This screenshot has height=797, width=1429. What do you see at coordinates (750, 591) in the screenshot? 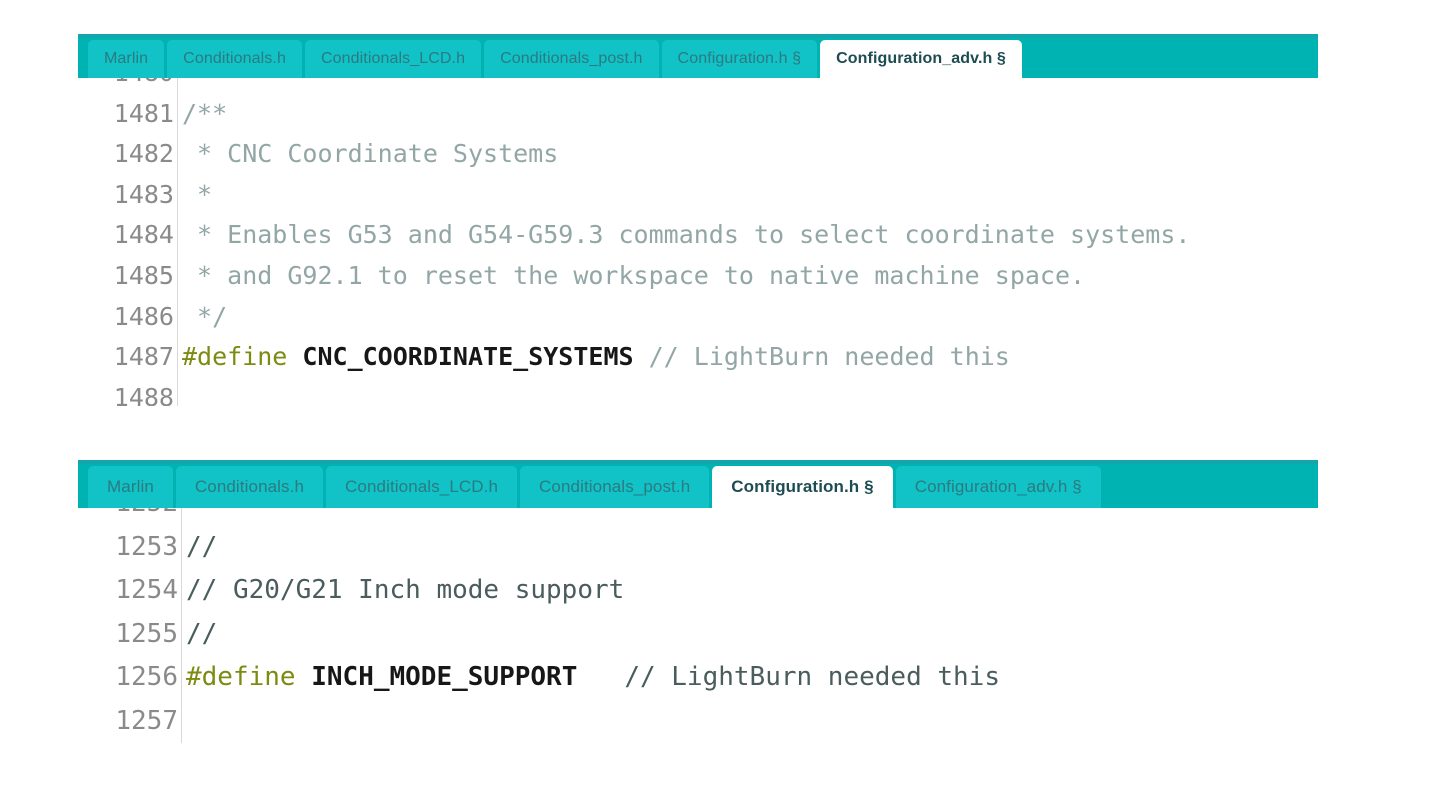
I see `code-line-text: // G20/G21 Inch mode support` at bounding box center [750, 591].